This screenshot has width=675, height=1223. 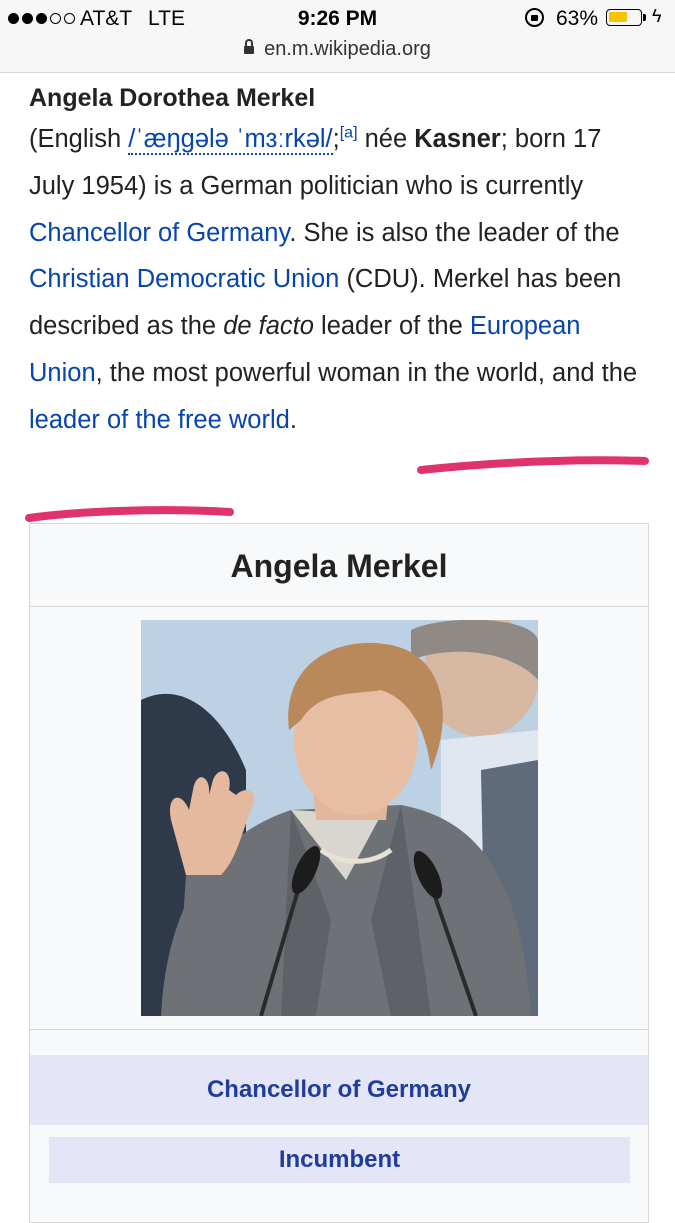 What do you see at coordinates (159, 420) in the screenshot?
I see `leader-of-free-world-link: leader of the free world` at bounding box center [159, 420].